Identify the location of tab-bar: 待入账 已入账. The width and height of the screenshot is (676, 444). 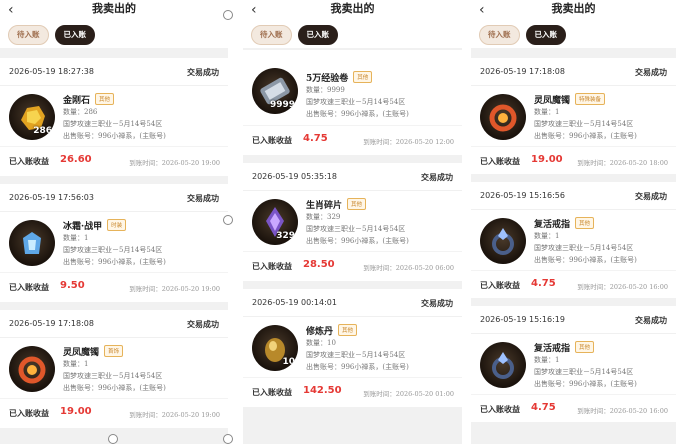
(294, 35).